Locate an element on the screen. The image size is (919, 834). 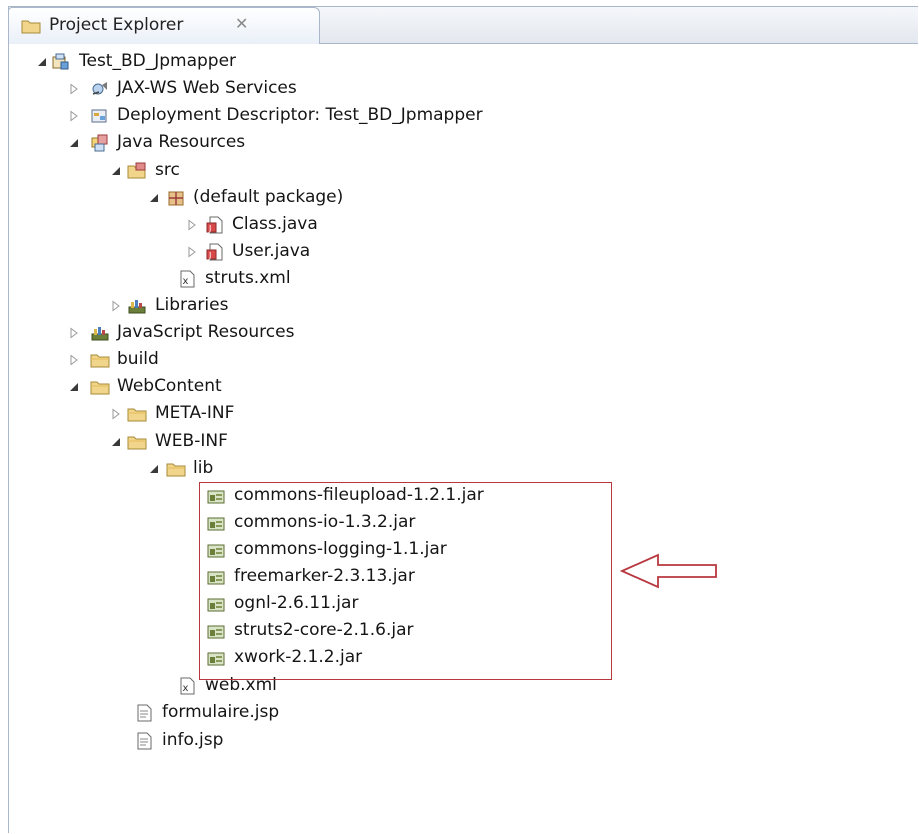
java-resources-icon is located at coordinates (100, 143).